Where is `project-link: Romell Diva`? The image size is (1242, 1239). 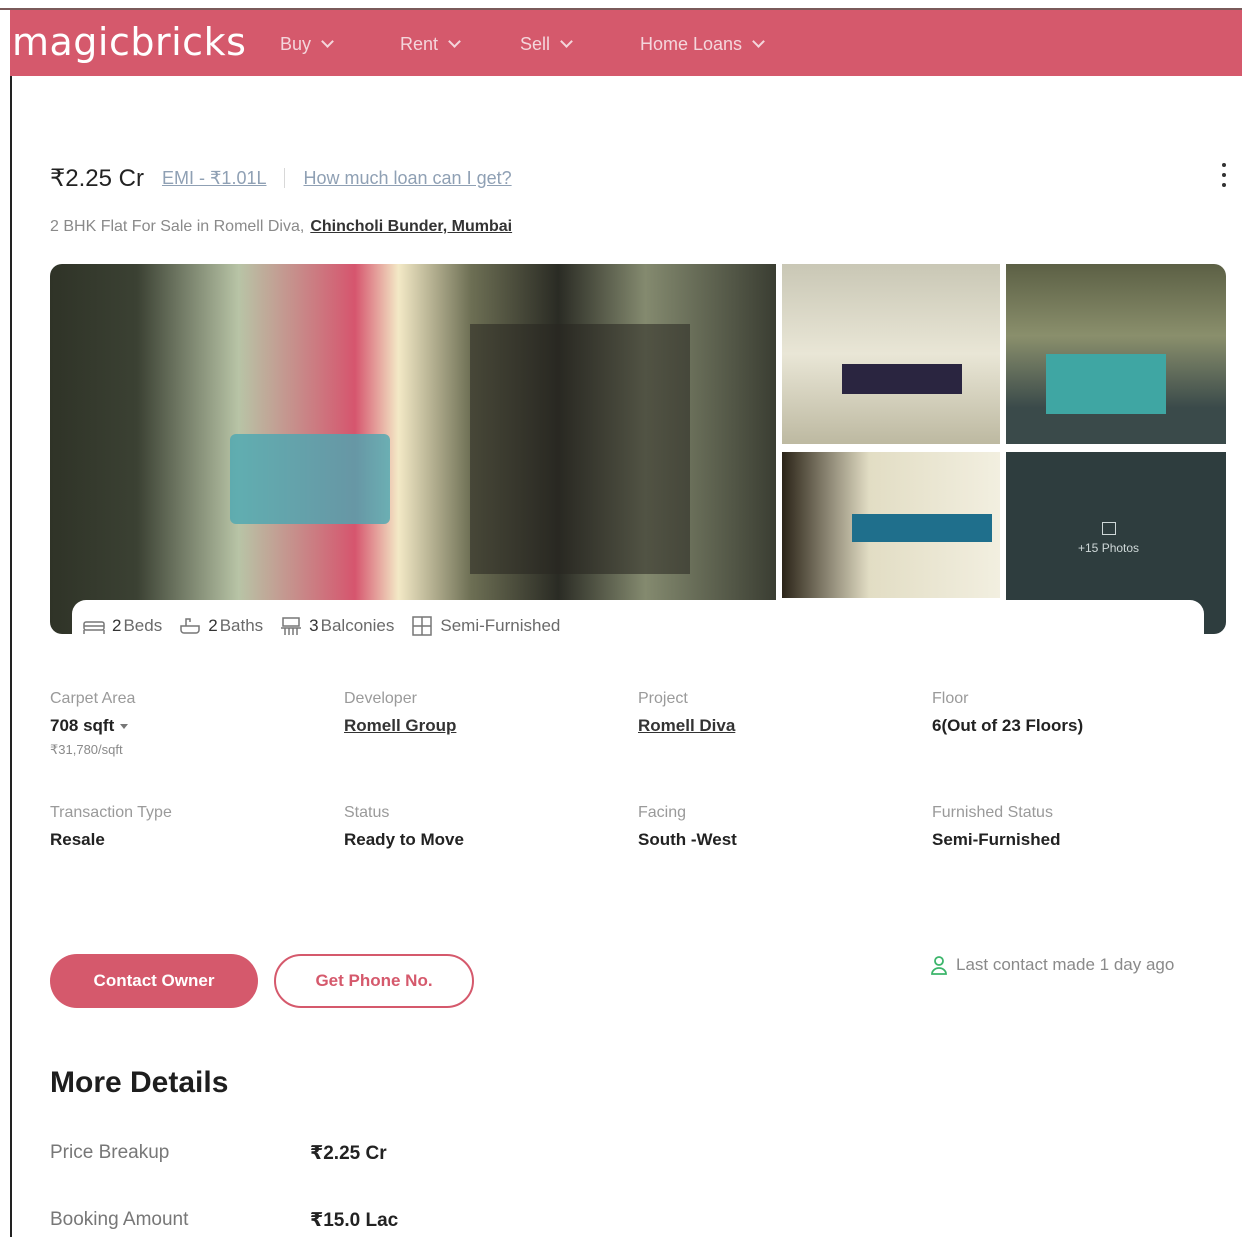 project-link: Romell Diva is located at coordinates (778, 726).